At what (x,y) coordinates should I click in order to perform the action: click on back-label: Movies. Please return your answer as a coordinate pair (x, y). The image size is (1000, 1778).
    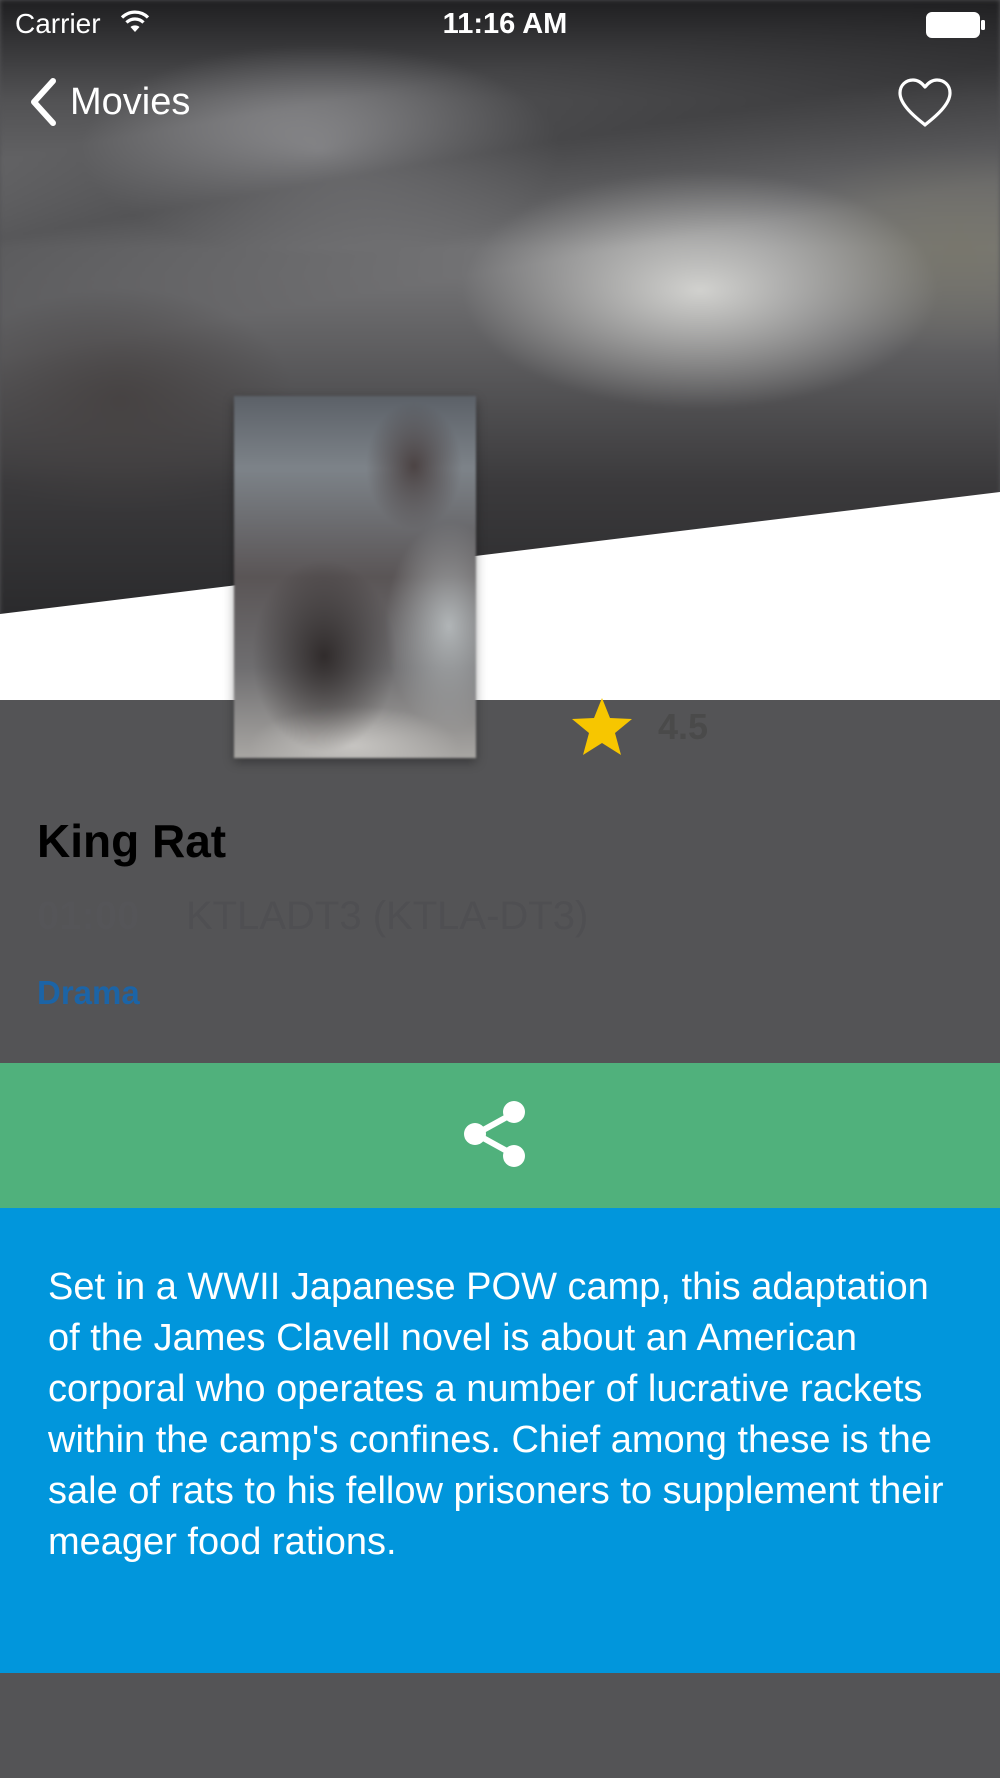
    Looking at the image, I should click on (130, 101).